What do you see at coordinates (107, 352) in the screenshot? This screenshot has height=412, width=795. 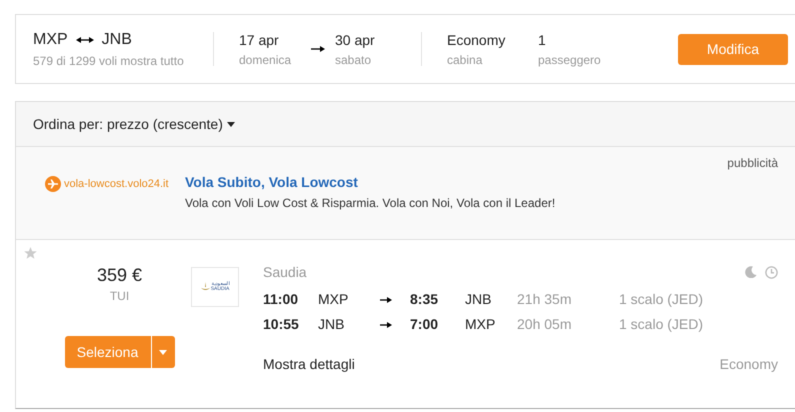 I see `select-button: Seleziona` at bounding box center [107, 352].